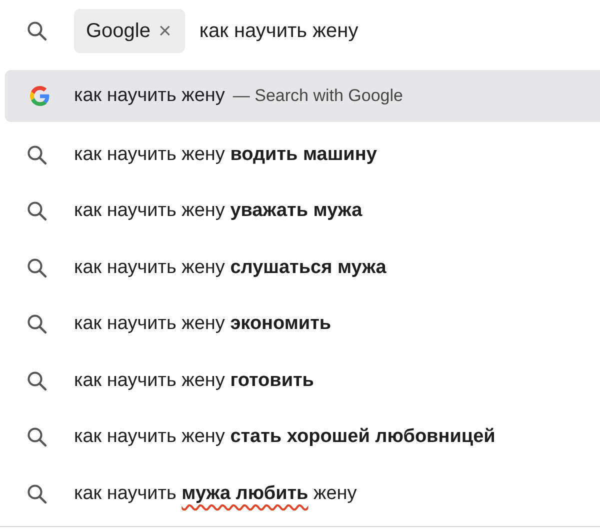 This screenshot has width=600, height=530. I want to click on suggestion-row: как научить жену уважать мужа, so click(300, 211).